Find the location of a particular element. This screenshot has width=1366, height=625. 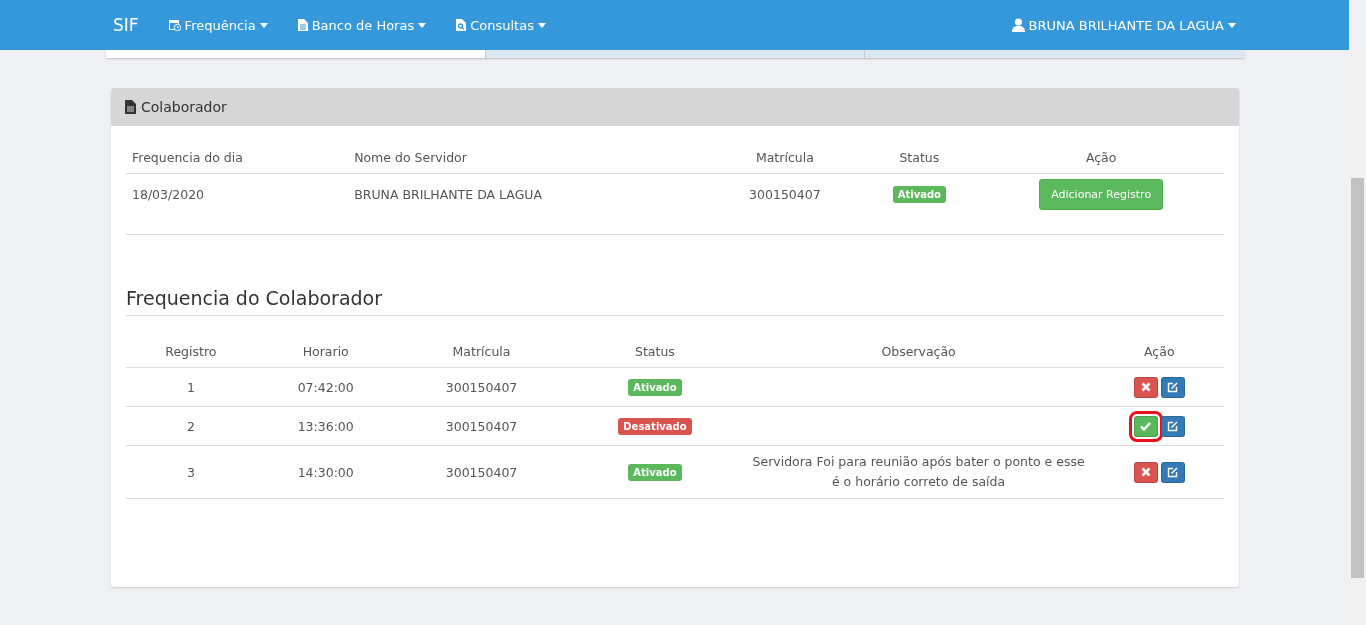

brand-link: SIF is located at coordinates (126, 25).